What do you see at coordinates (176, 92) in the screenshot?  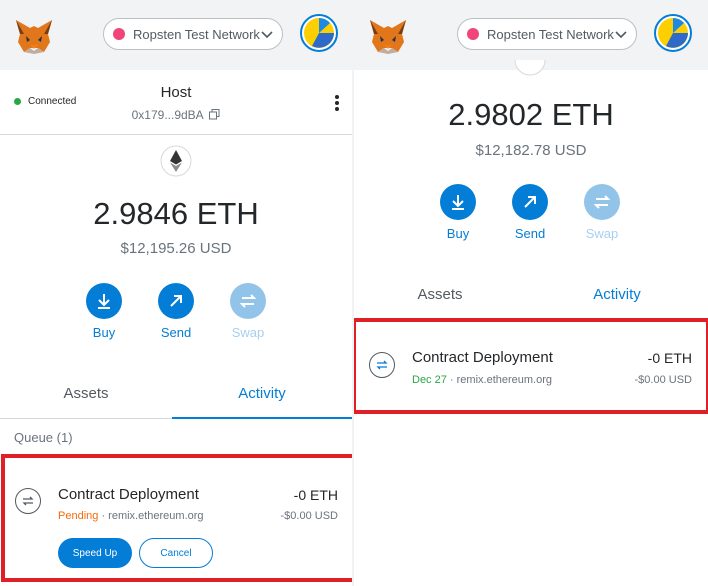 I see `account-name: Host` at bounding box center [176, 92].